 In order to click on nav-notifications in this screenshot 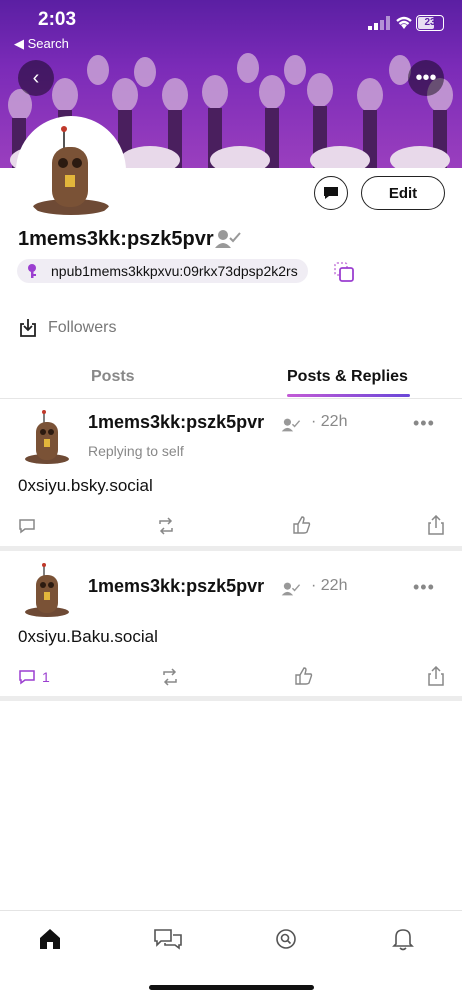, I will do `click(403, 941)`.